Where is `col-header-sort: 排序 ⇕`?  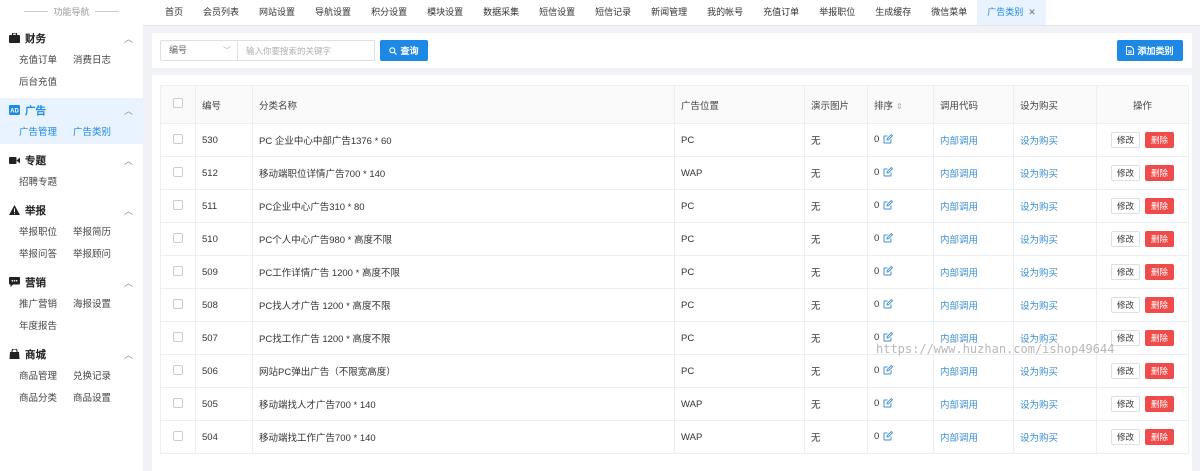 col-header-sort: 排序 ⇕ is located at coordinates (900, 104).